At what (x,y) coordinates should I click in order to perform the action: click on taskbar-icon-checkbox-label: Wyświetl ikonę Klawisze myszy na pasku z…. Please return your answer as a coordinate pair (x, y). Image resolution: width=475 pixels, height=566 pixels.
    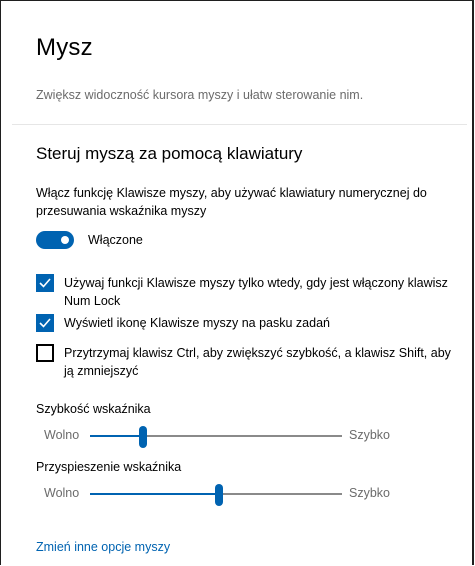
    Looking at the image, I should click on (197, 323).